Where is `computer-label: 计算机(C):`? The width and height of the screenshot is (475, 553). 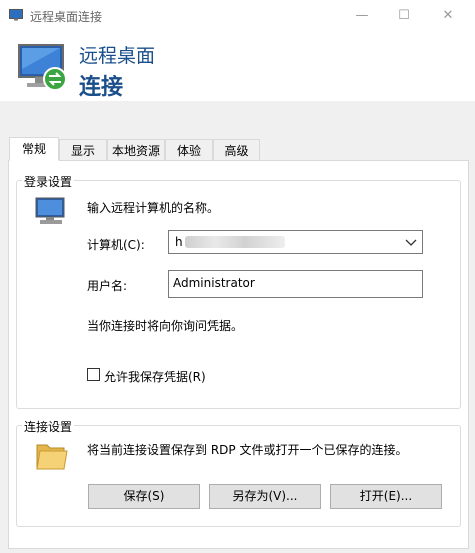 computer-label: 计算机(C): is located at coordinates (116, 245).